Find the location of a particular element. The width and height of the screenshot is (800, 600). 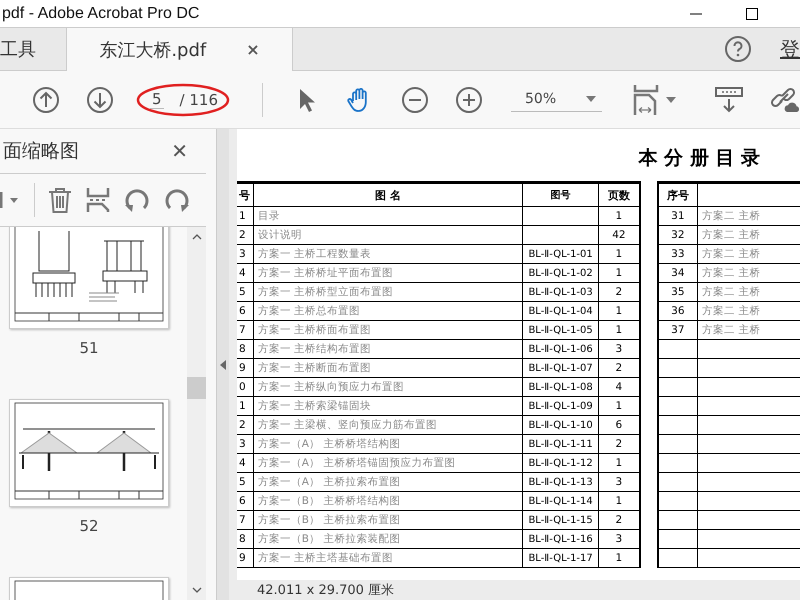

table-cell: 方案一（A） 主桥桥塔锚固预应力布置图 is located at coordinates (388, 463).